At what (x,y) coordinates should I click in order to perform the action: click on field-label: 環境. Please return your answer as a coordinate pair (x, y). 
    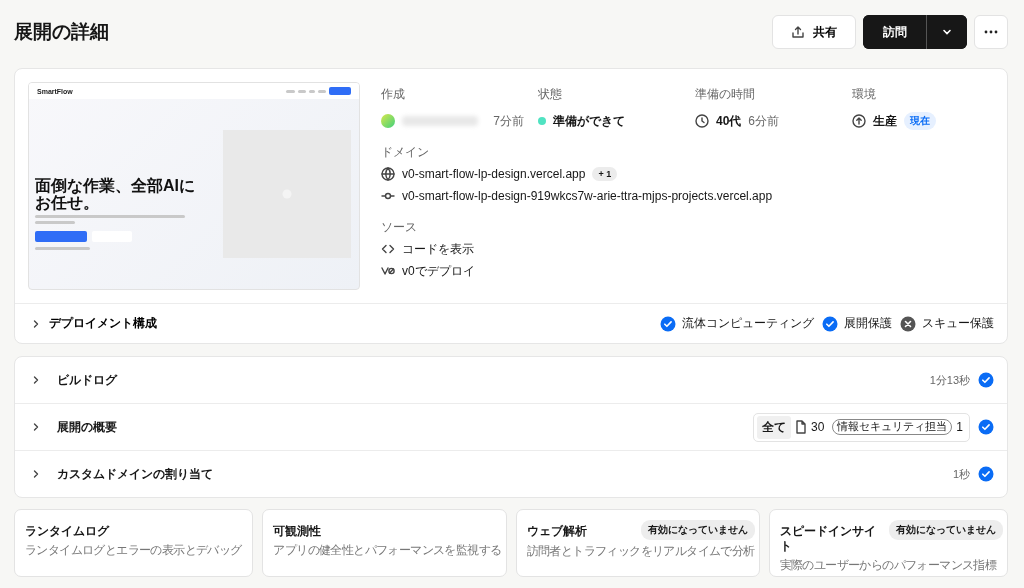
    Looking at the image, I should click on (864, 94).